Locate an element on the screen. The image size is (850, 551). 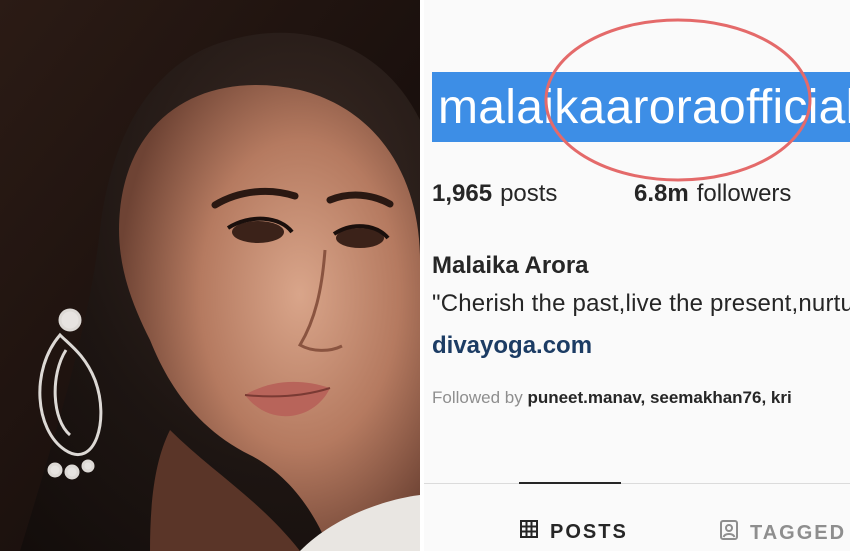
followers-stat: 6.8m followers is located at coordinates (712, 194).